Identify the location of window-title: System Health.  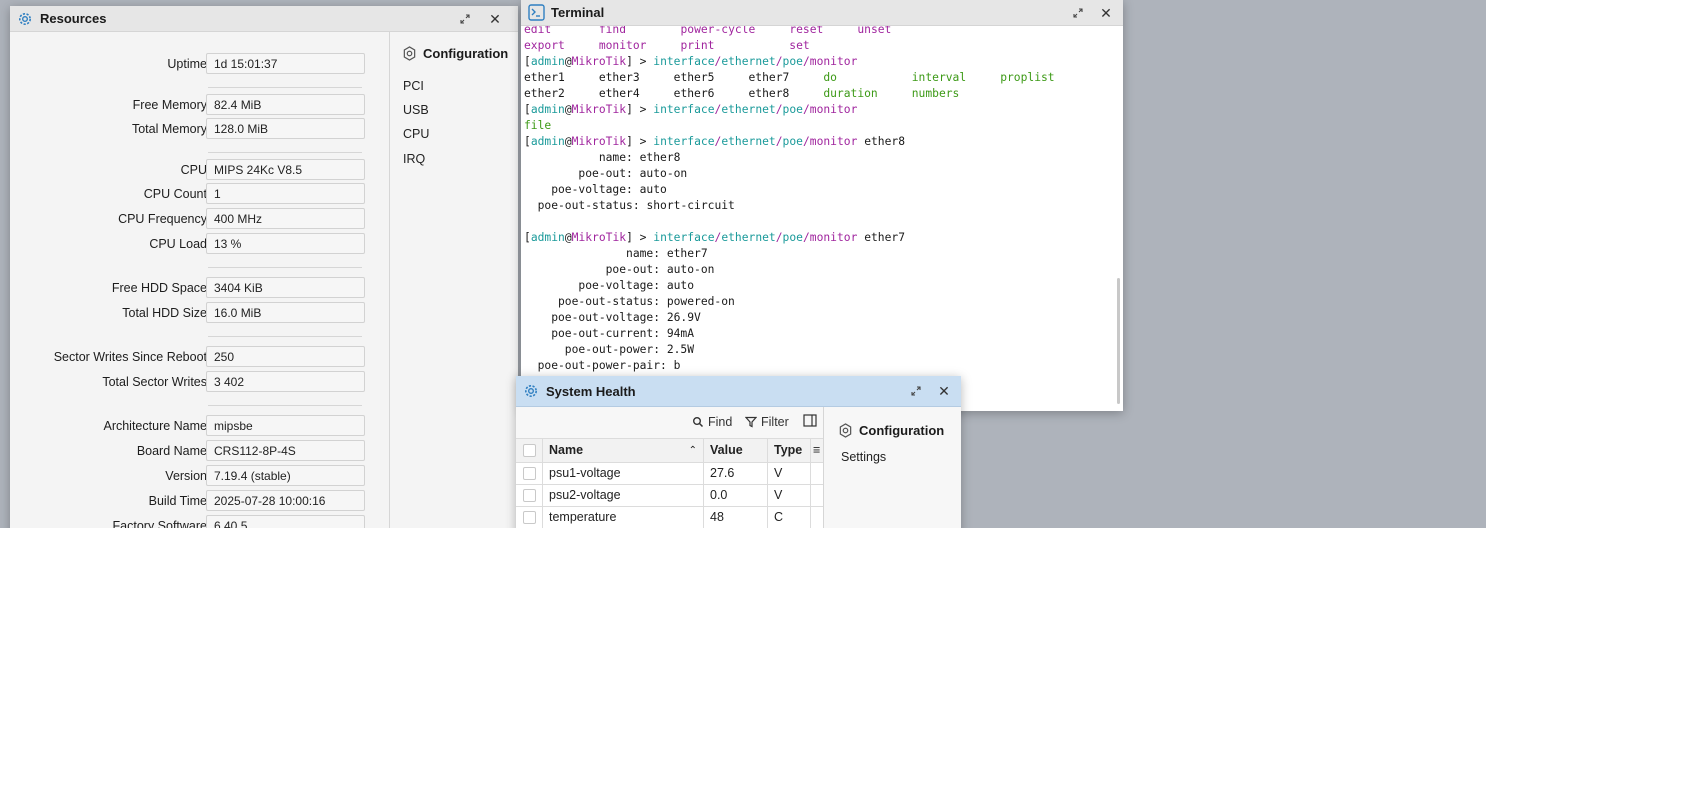
(591, 391).